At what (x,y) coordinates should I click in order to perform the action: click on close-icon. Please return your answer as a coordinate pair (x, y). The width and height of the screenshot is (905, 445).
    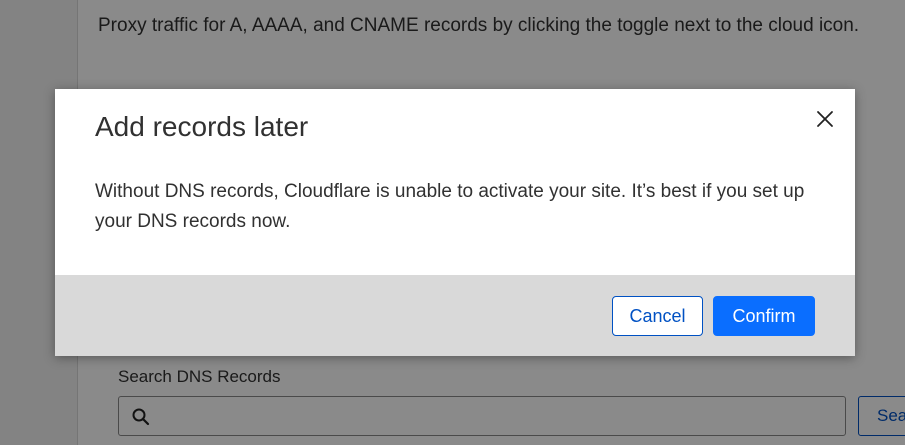
    Looking at the image, I should click on (825, 123).